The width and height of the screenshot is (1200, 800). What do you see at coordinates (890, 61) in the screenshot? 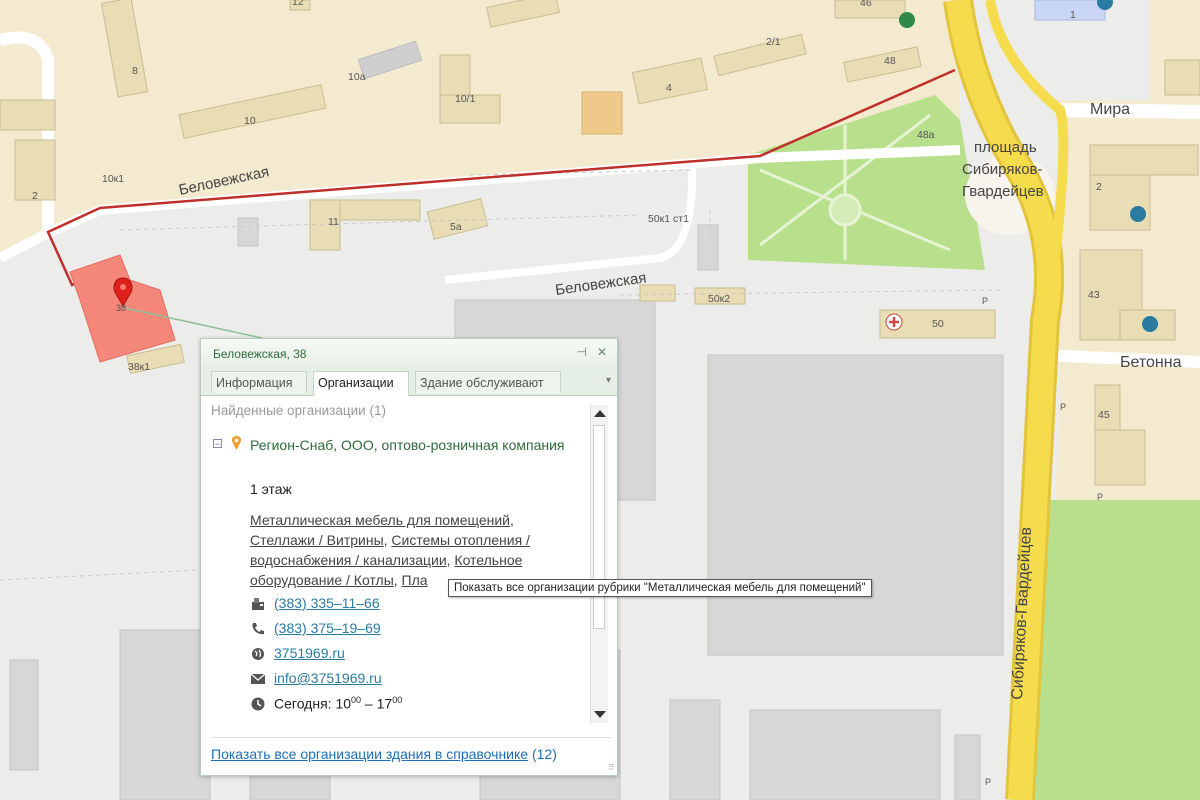
I see `house-label: 48` at bounding box center [890, 61].